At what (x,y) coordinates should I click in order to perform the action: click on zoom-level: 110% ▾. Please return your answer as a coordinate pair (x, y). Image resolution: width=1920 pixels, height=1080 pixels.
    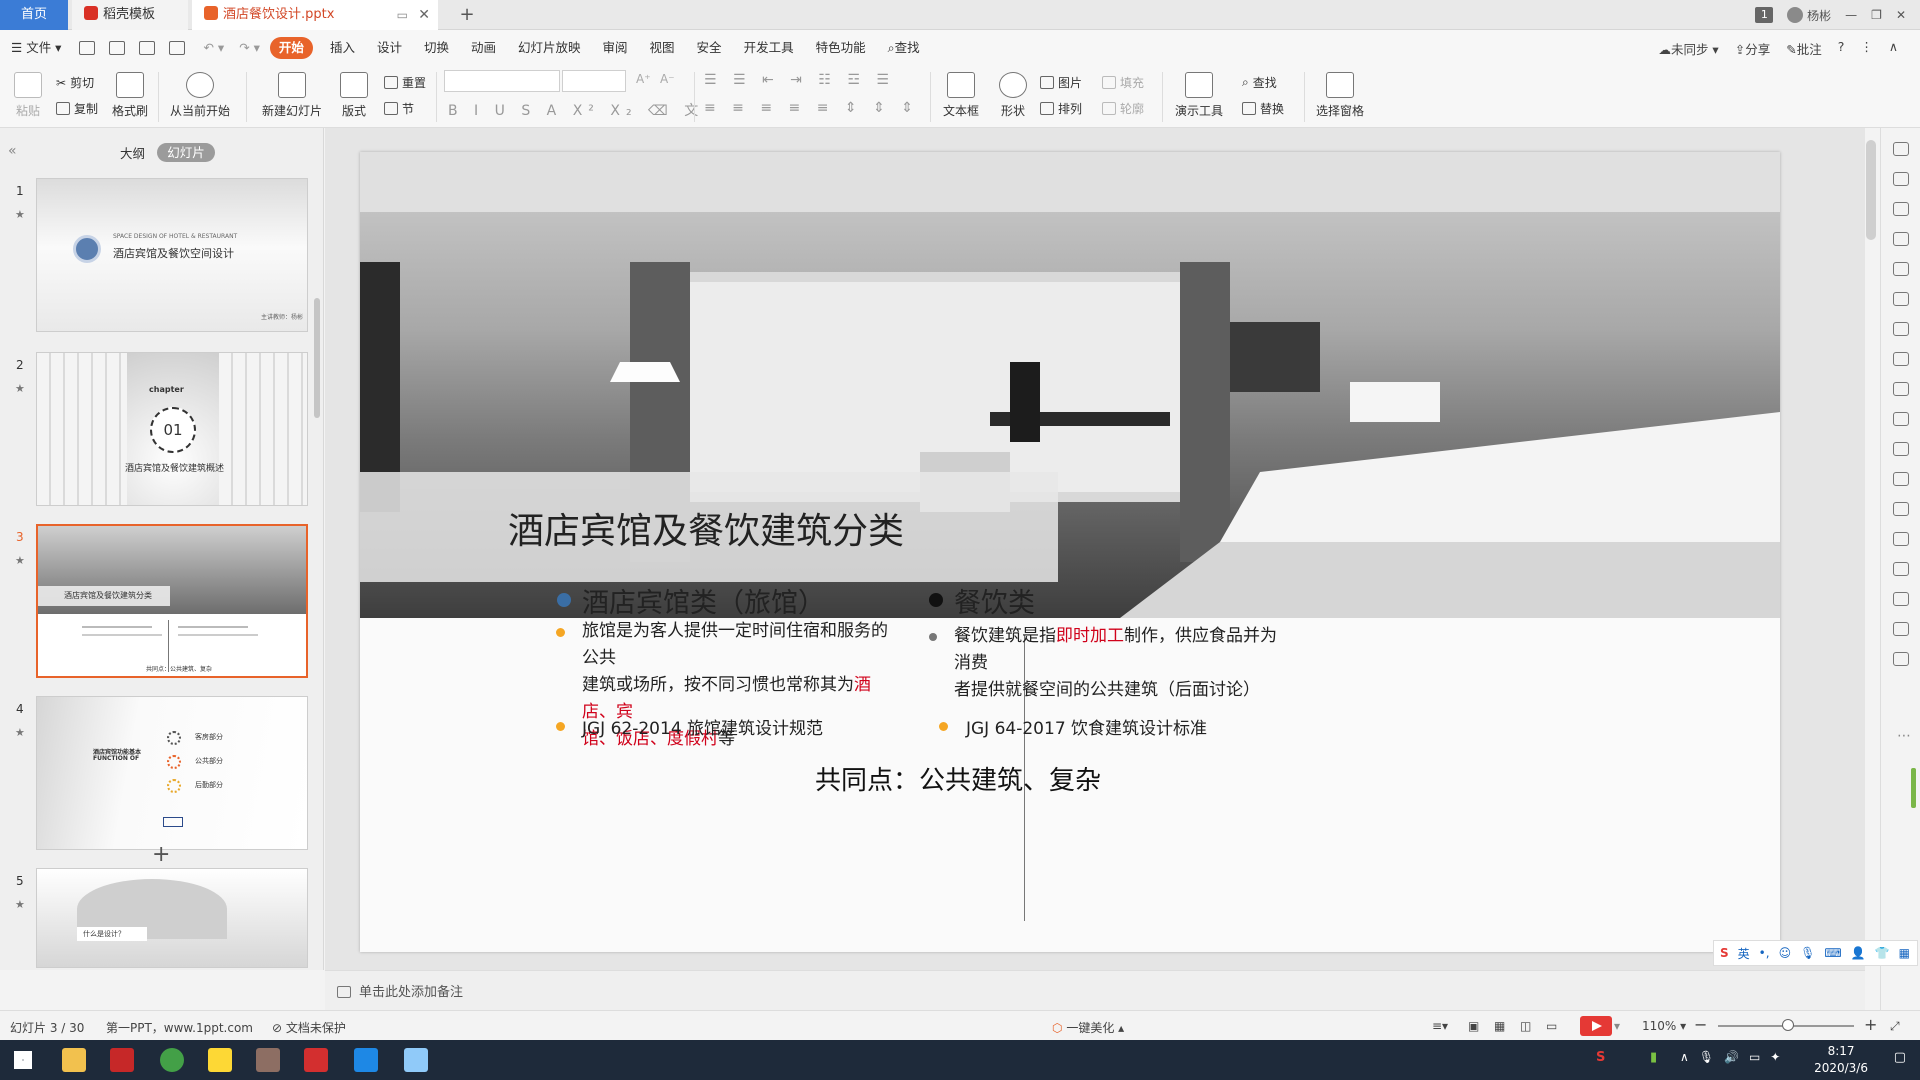
    Looking at the image, I should click on (1664, 1026).